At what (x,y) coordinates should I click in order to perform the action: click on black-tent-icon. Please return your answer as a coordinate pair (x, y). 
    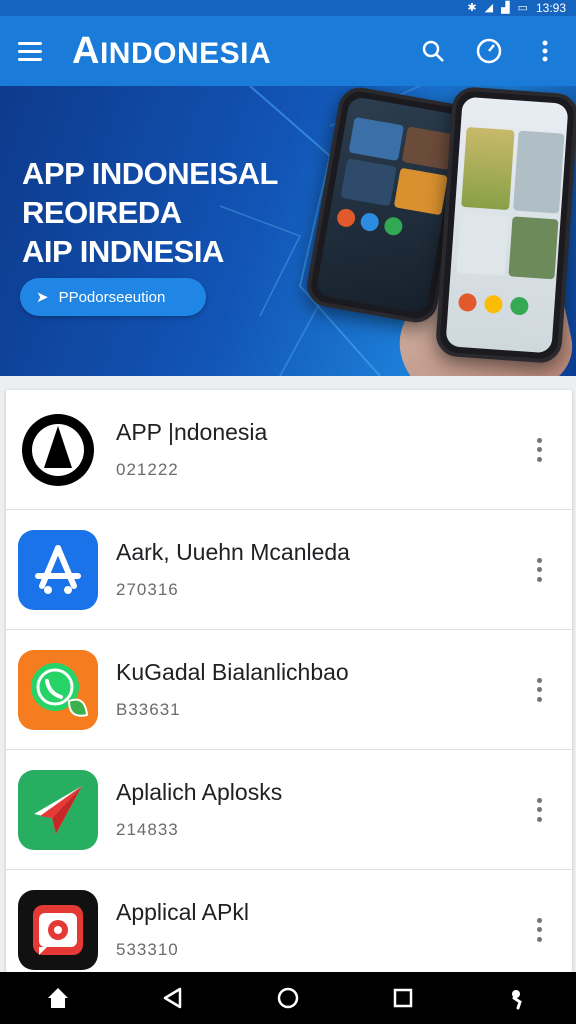
    Looking at the image, I should click on (58, 449).